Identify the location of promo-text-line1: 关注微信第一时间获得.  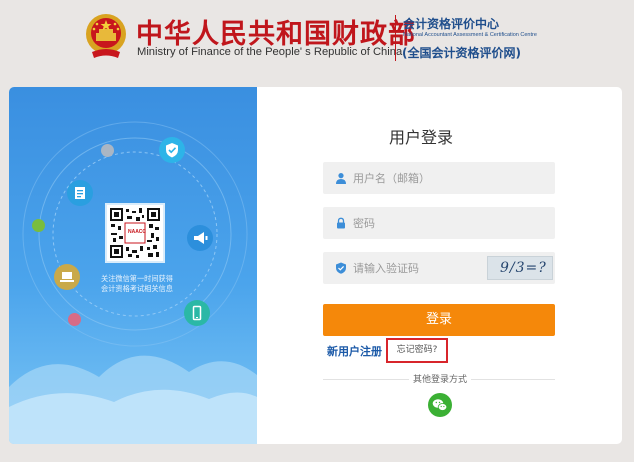
(137, 278).